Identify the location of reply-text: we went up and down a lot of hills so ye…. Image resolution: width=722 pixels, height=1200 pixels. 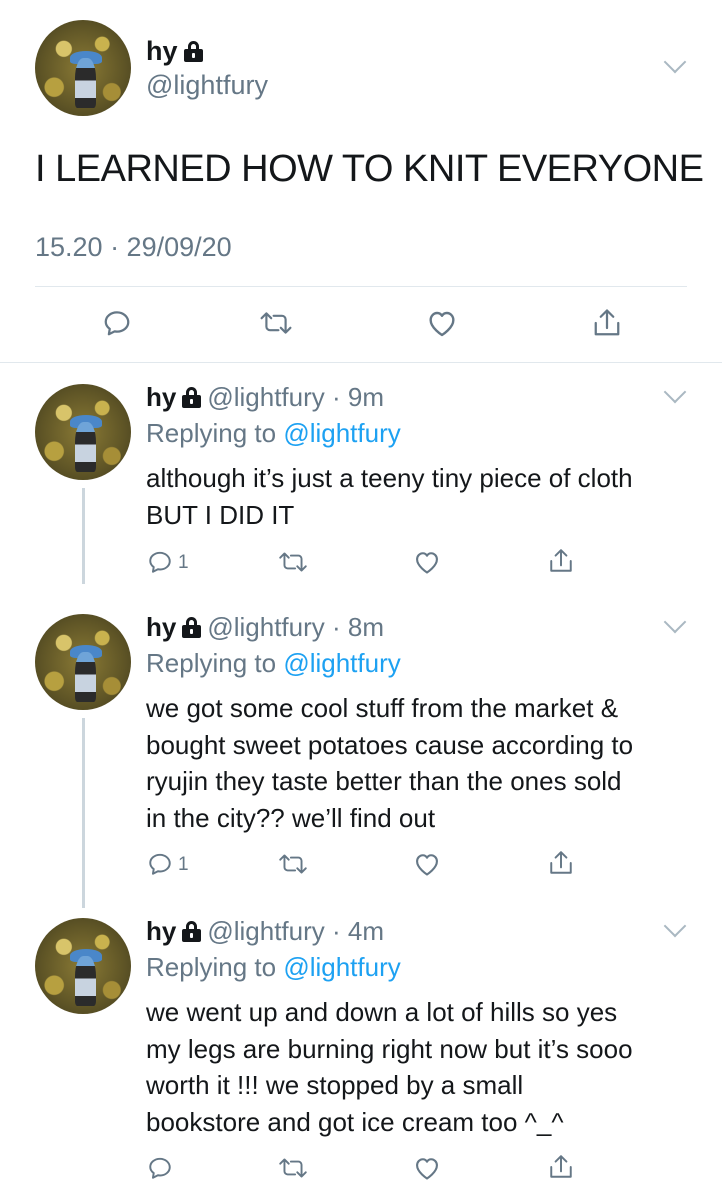
(389, 1067).